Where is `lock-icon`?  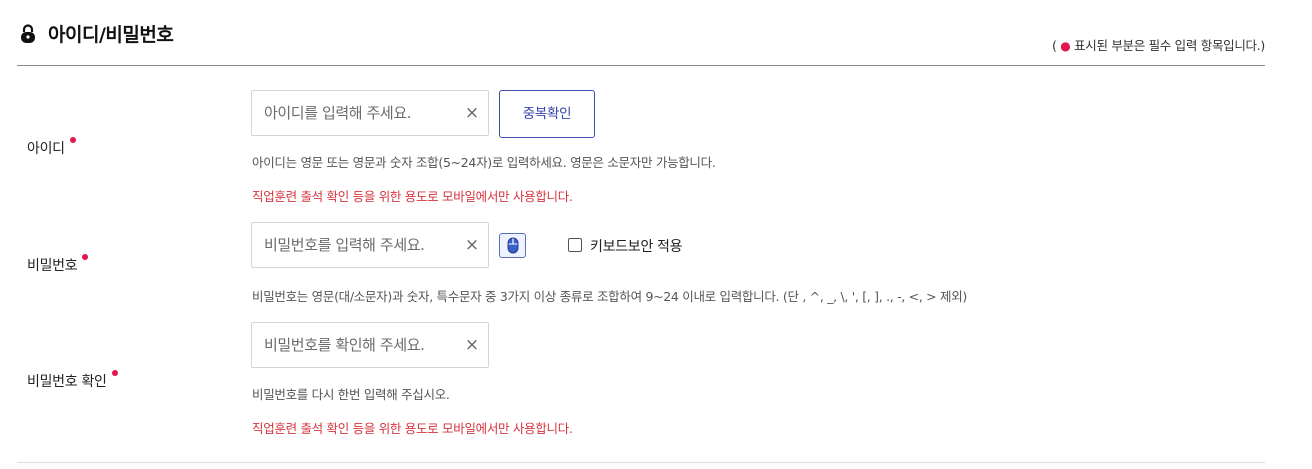 lock-icon is located at coordinates (28, 34).